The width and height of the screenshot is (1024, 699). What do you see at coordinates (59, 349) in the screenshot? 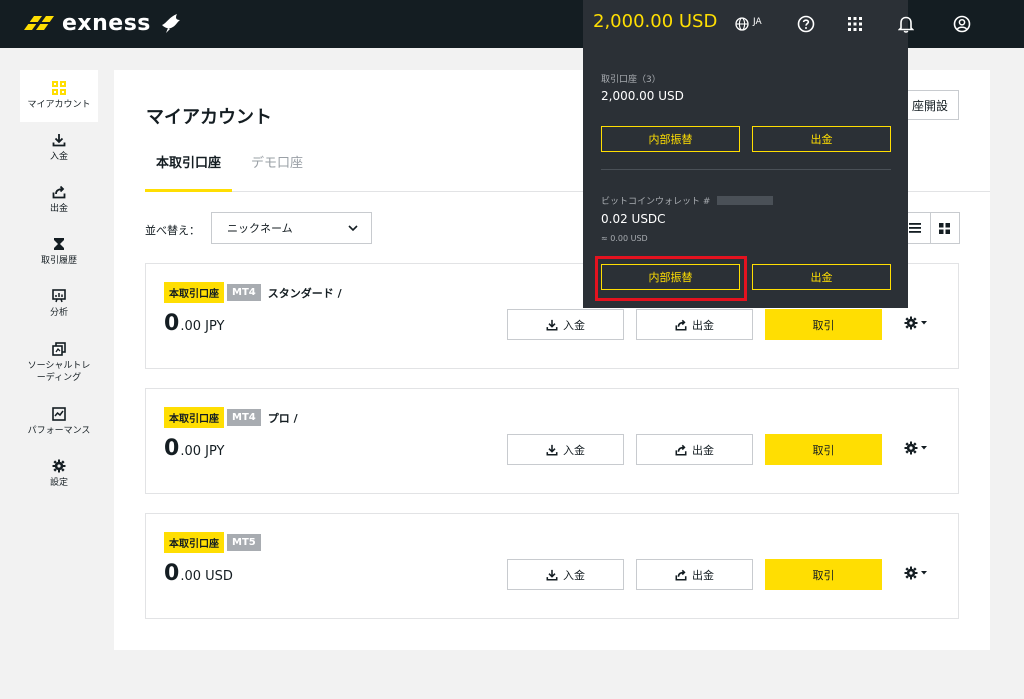
I see `social-trading-icon` at bounding box center [59, 349].